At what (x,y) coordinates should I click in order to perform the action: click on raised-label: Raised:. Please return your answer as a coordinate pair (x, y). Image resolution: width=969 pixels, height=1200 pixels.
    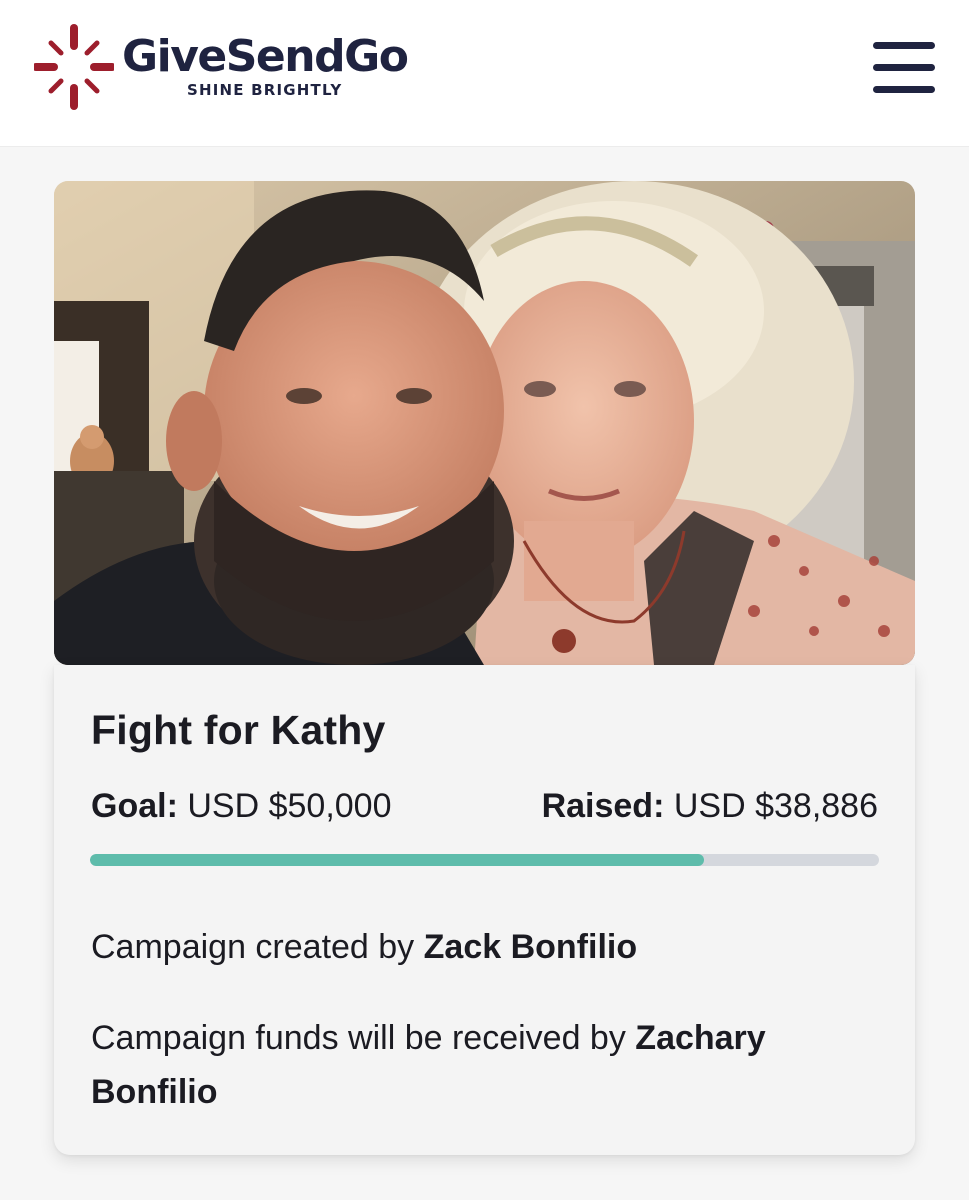
    Looking at the image, I should click on (603, 806).